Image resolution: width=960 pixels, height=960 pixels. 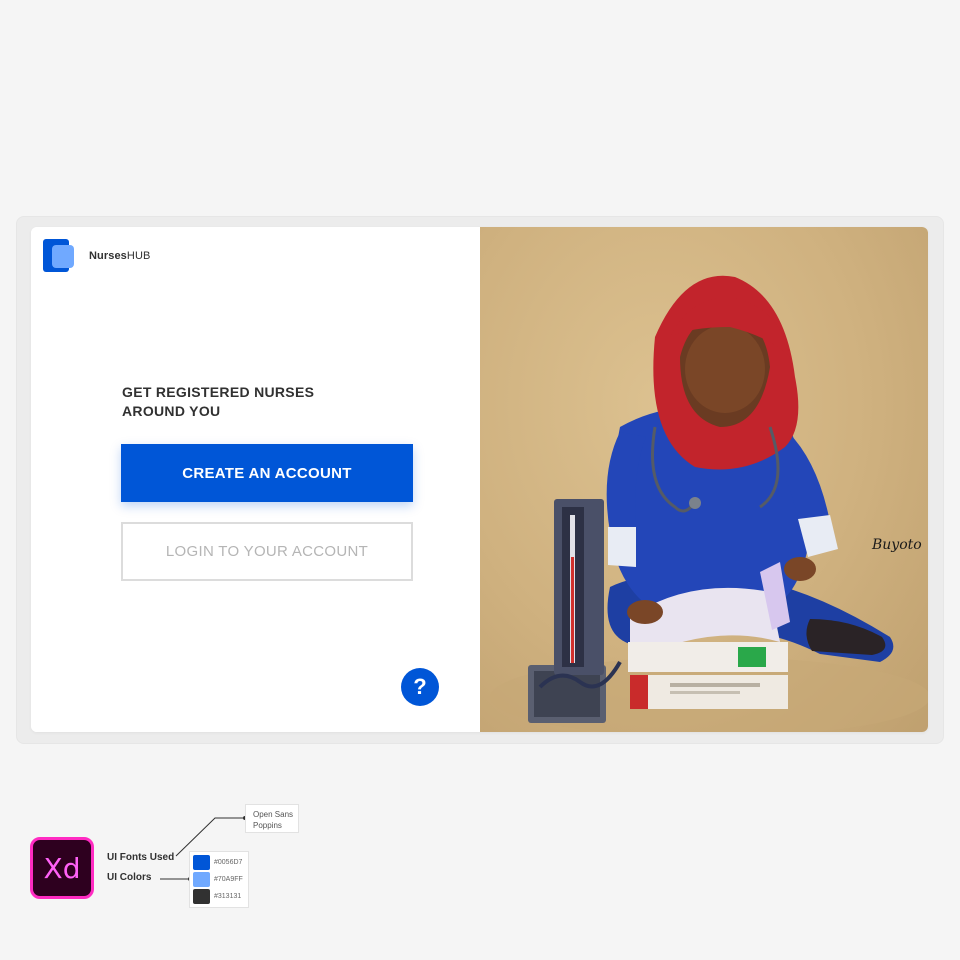 What do you see at coordinates (201, 896) in the screenshot?
I see `color-swatch-text` at bounding box center [201, 896].